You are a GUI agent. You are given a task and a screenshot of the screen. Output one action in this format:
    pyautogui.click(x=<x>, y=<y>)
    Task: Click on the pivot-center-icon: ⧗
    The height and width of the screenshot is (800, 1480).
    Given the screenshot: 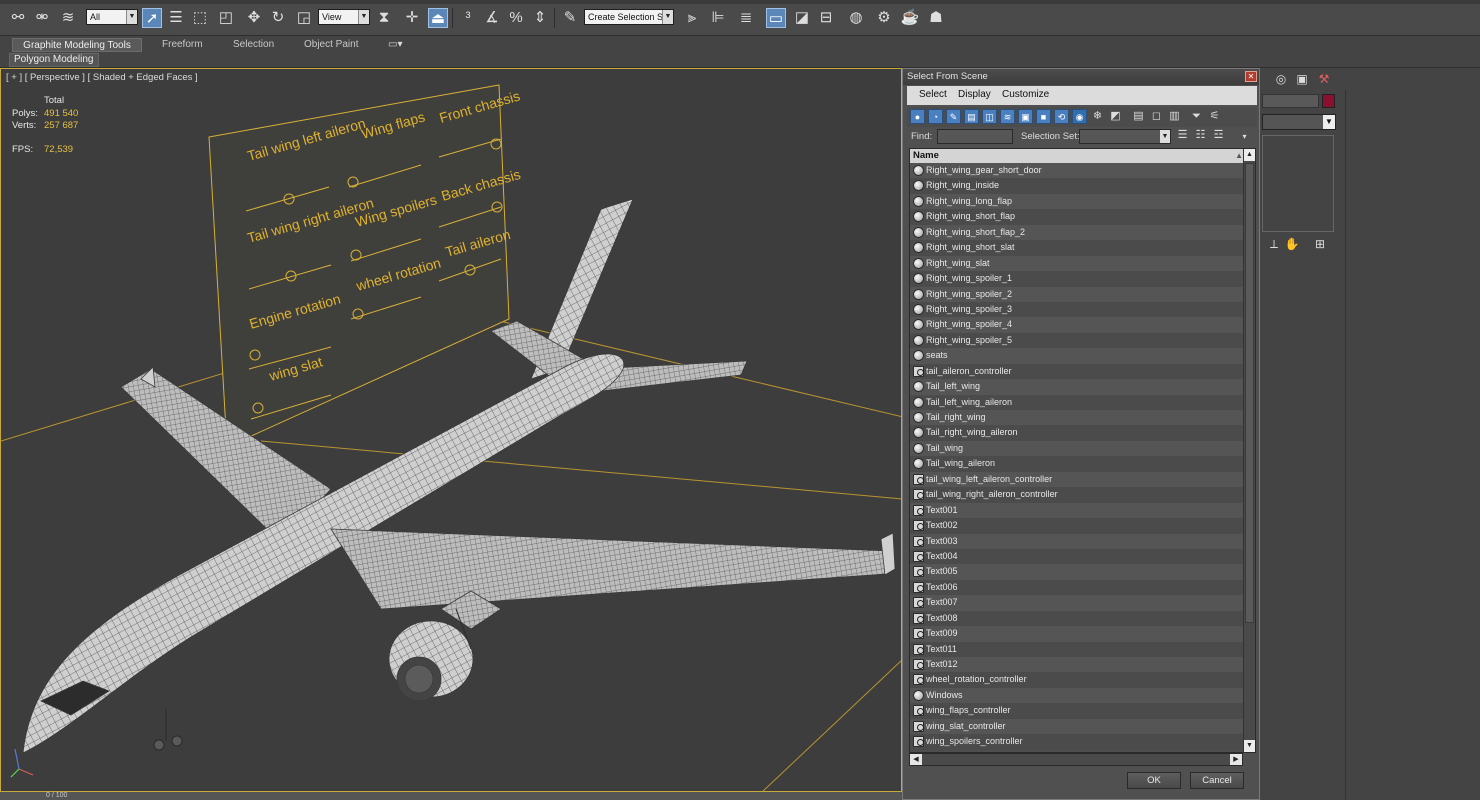 What is the action you would take?
    pyautogui.click(x=384, y=18)
    